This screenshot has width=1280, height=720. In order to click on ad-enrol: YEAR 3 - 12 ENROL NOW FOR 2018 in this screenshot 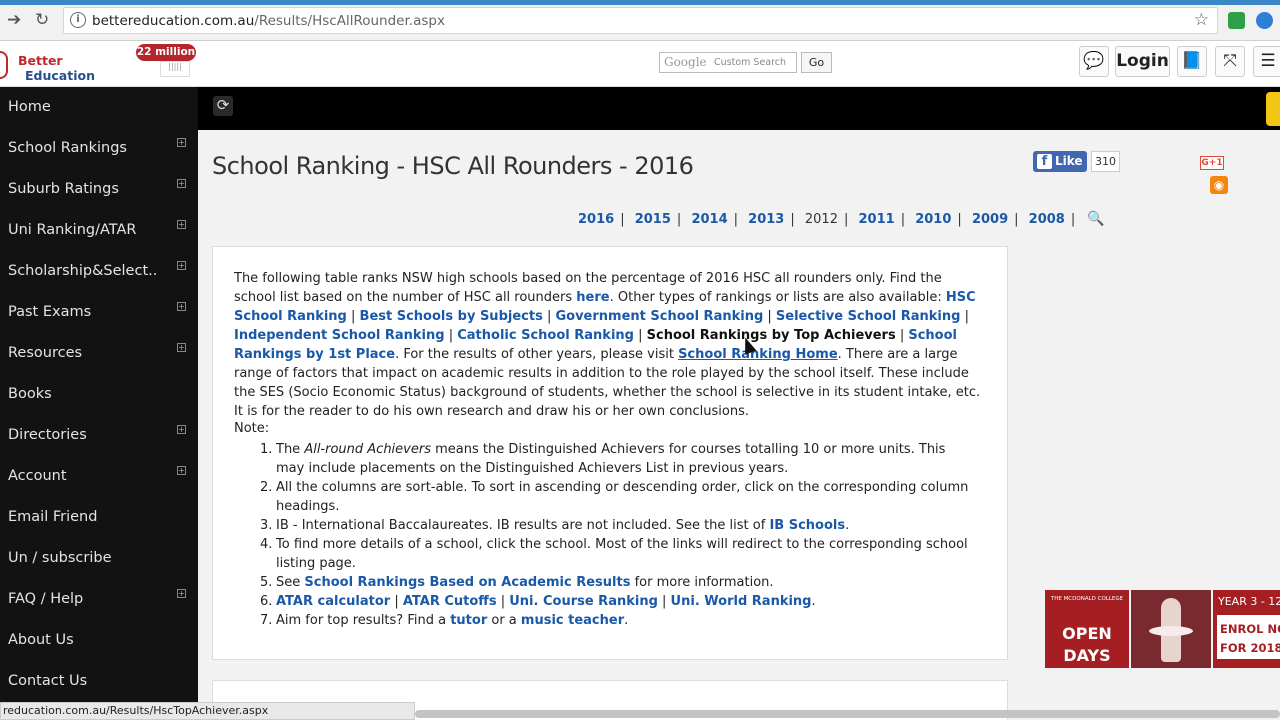, I will do `click(1246, 629)`.